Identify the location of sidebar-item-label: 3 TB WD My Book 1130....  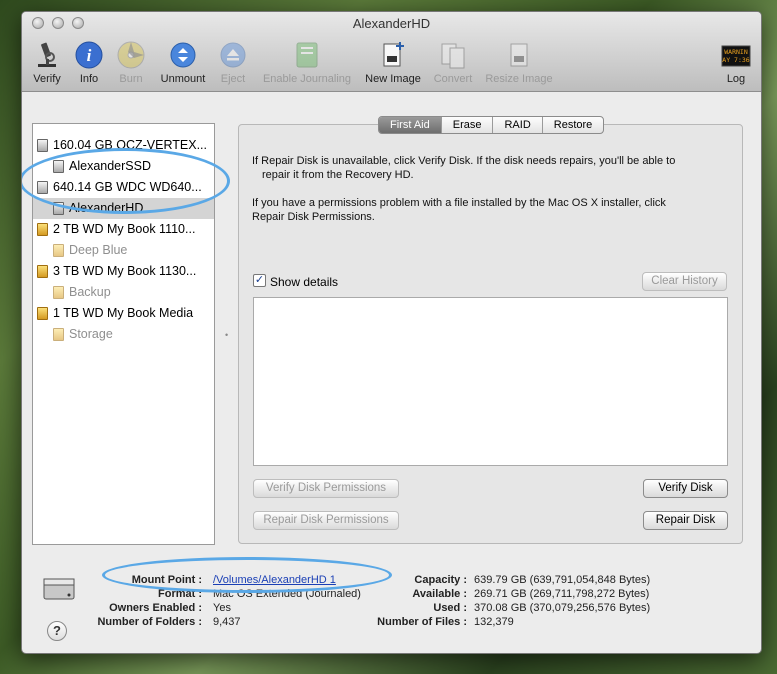
(125, 271).